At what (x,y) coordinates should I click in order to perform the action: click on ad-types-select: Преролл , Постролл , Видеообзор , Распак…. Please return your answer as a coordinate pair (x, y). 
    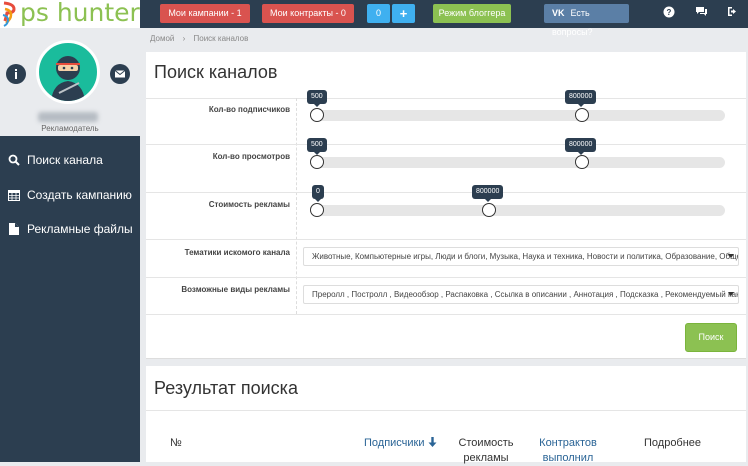
    Looking at the image, I should click on (521, 294).